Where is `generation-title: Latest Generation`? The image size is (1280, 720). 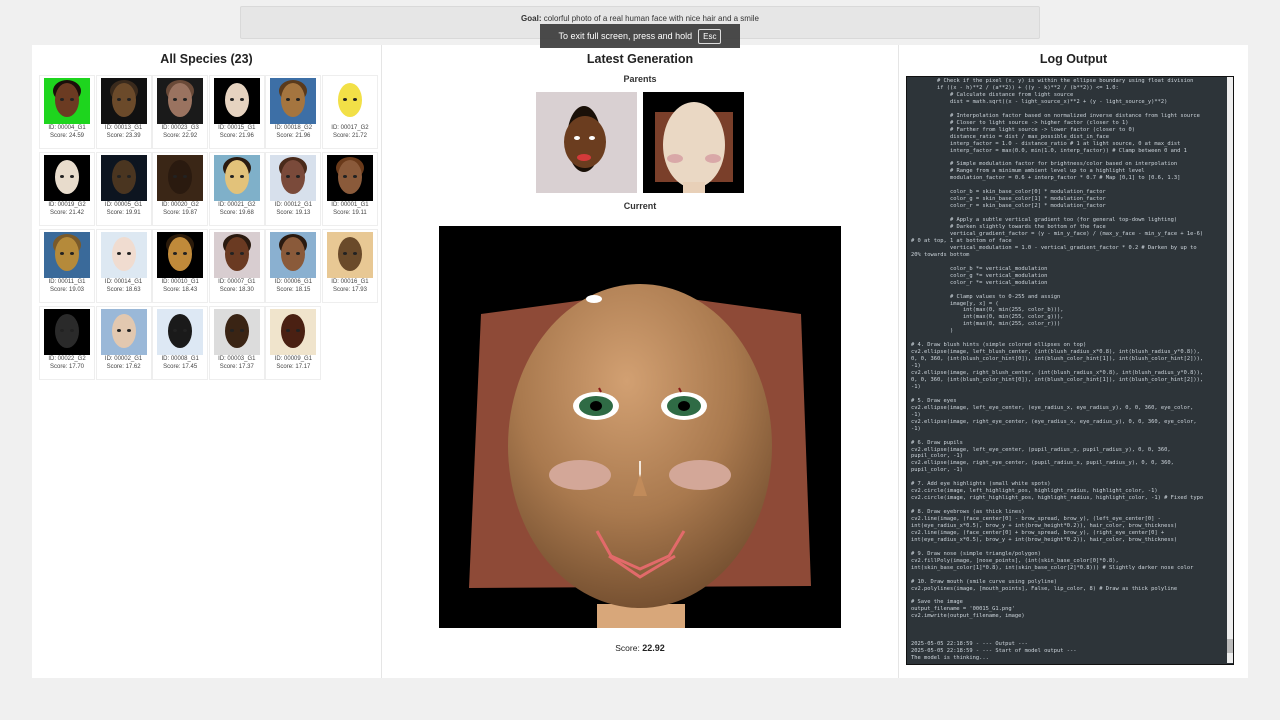 generation-title: Latest Generation is located at coordinates (640, 59).